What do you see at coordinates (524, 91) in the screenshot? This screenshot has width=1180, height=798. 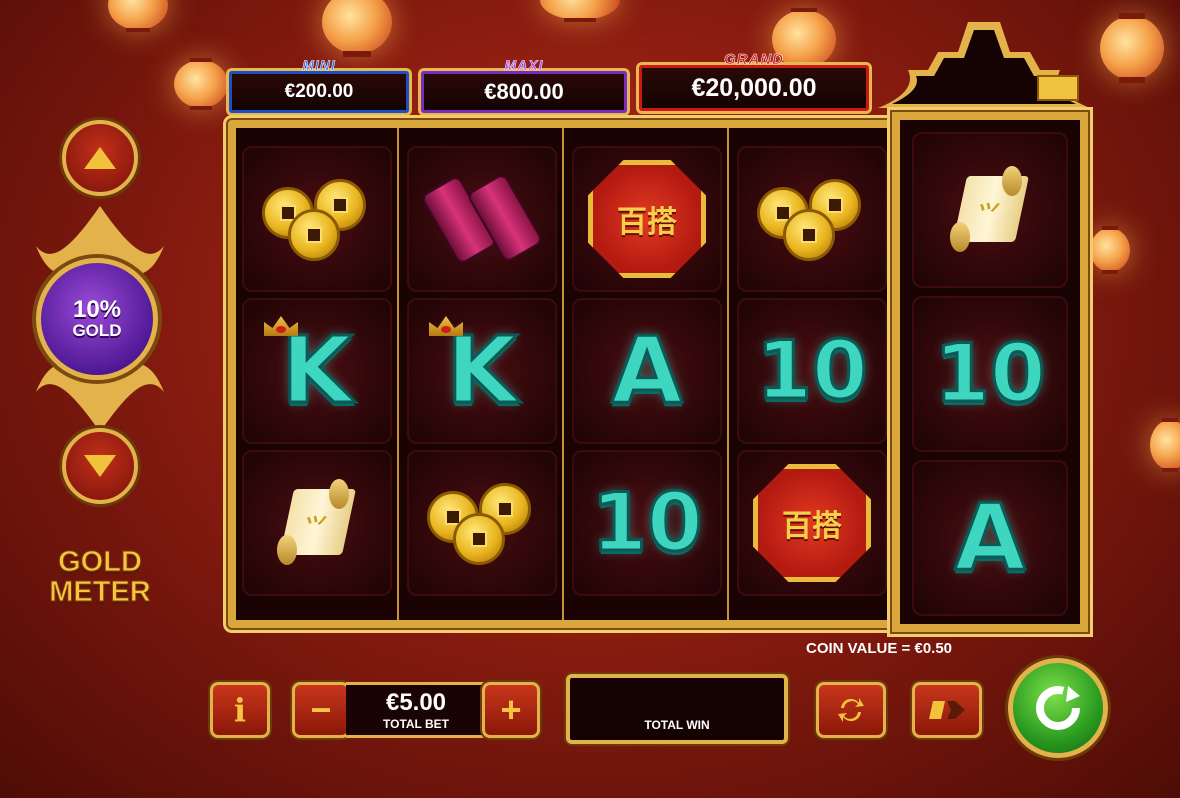 I see `maxi-jackpot-value: €800.00` at bounding box center [524, 91].